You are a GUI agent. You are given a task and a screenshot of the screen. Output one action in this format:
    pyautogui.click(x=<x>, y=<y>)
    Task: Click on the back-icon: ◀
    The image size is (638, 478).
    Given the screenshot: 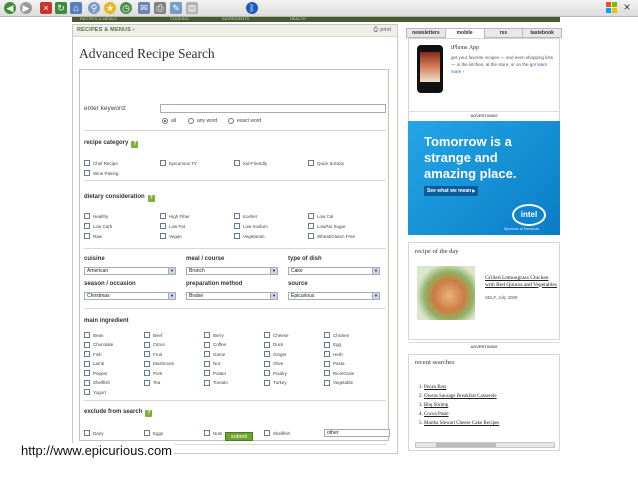 What is the action you would take?
    pyautogui.click(x=10, y=8)
    